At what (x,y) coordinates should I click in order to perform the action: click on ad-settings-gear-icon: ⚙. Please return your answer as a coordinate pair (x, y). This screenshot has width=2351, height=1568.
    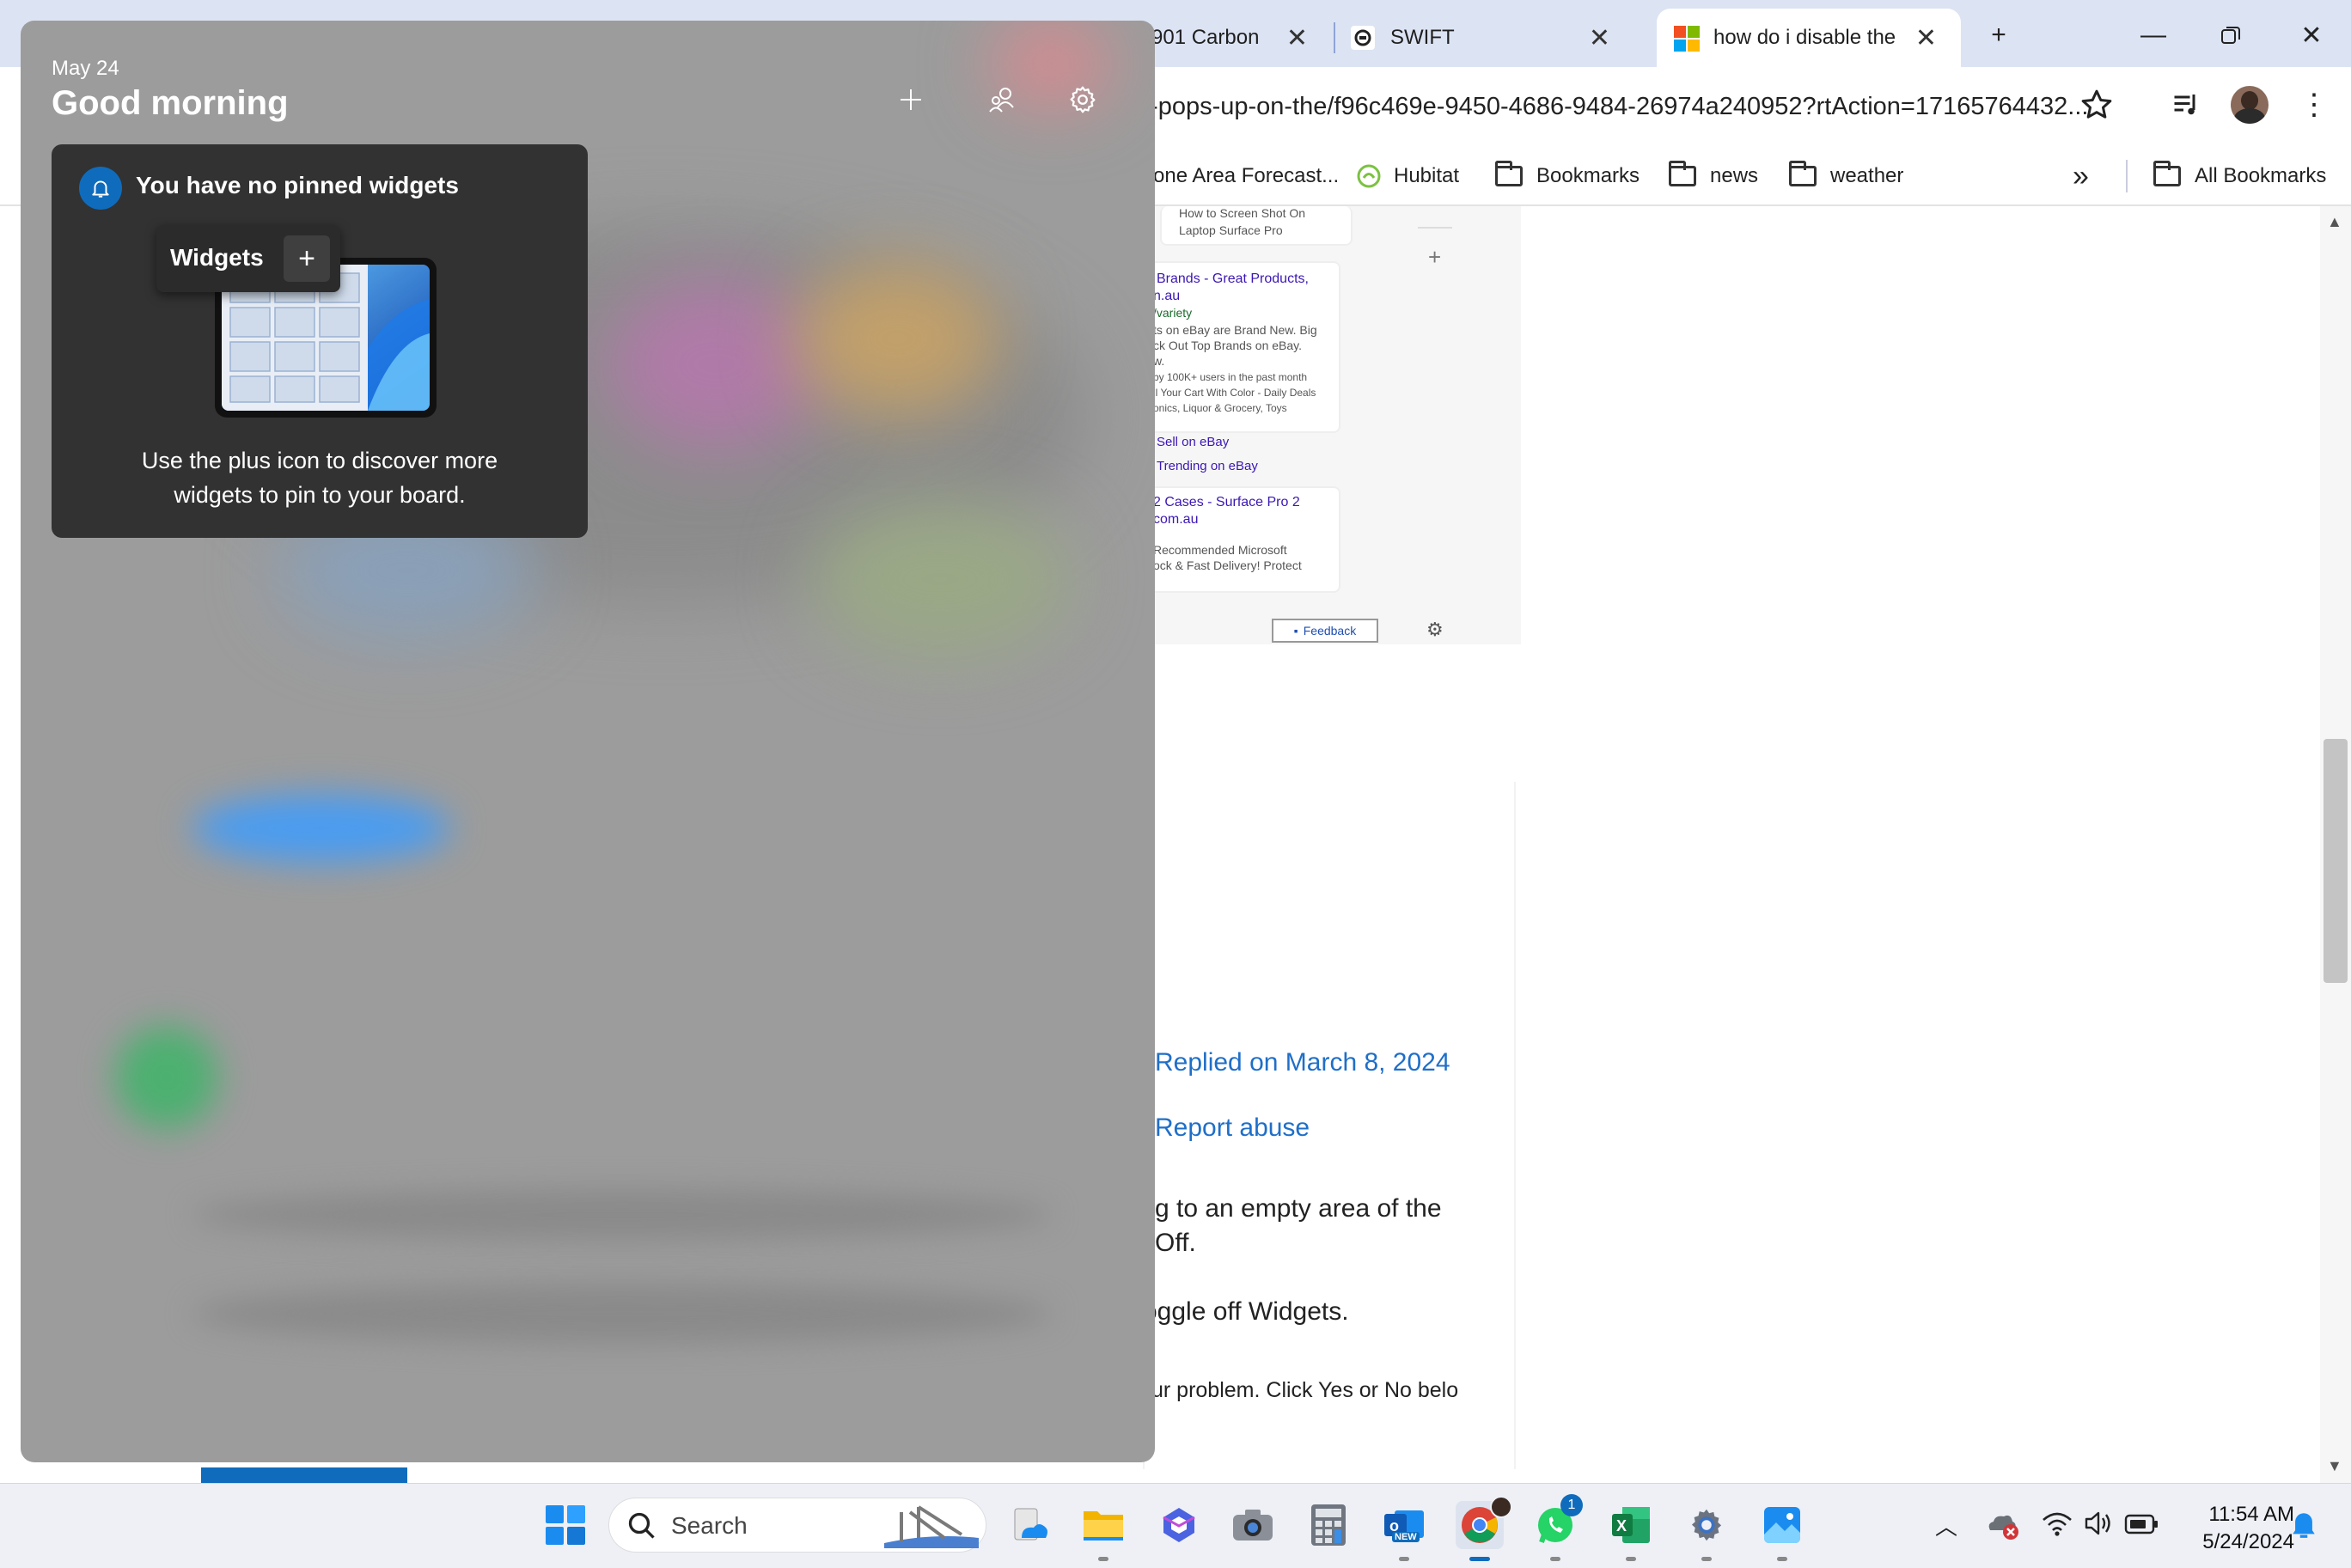
    Looking at the image, I should click on (1435, 630).